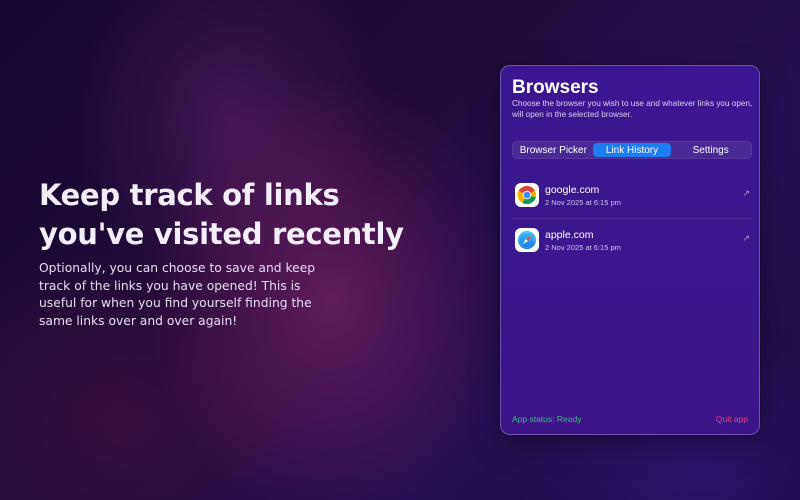  I want to click on history-item-google: google.com 2 Nov 2025 at 6:15 pm ↗, so click(632, 196).